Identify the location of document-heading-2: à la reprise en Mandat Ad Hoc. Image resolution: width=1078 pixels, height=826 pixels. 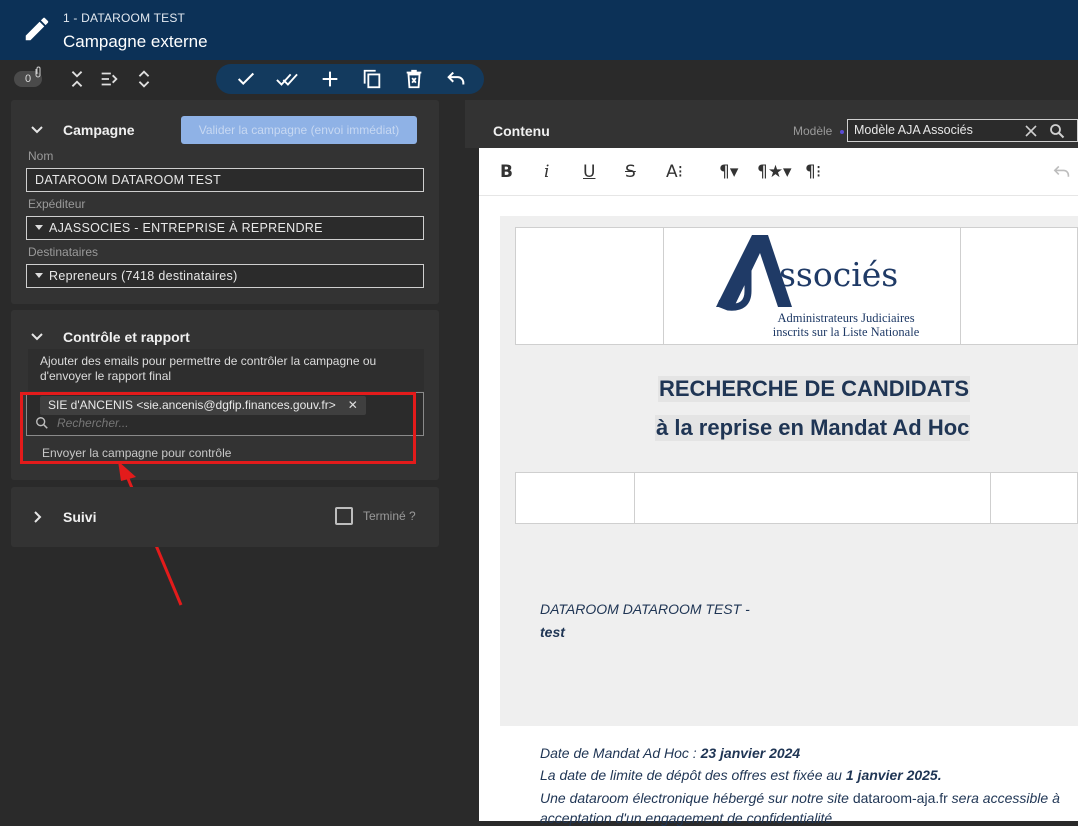
(813, 428).